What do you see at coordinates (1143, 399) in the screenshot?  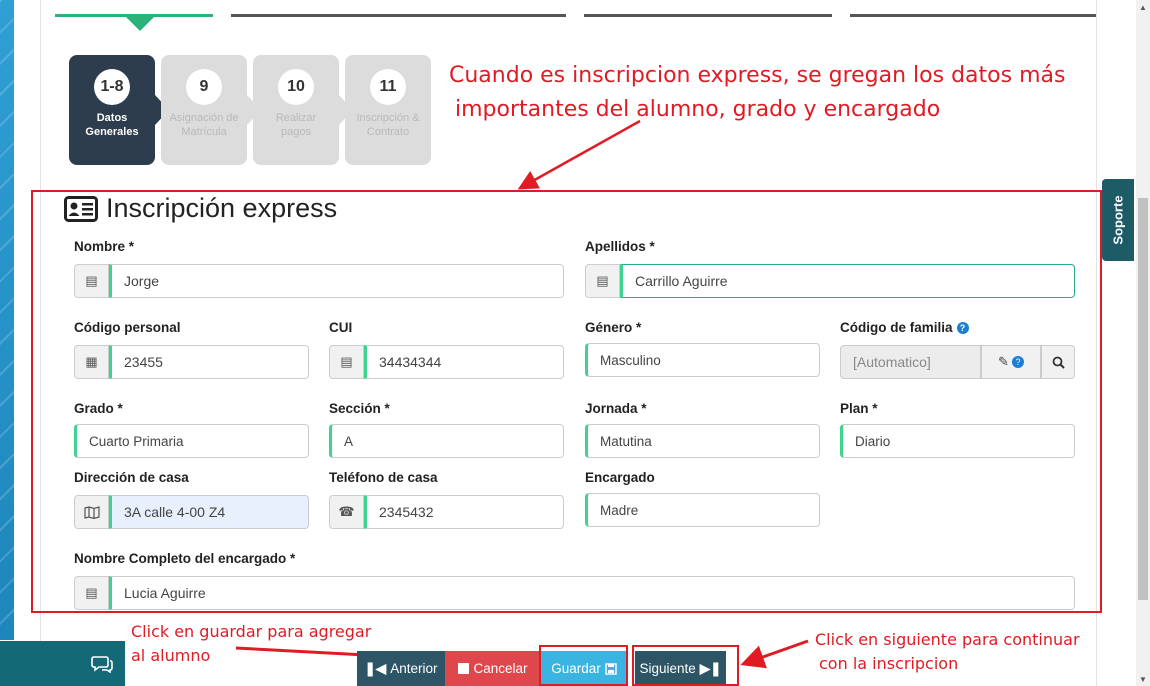 I see `scrollbar-thumb` at bounding box center [1143, 399].